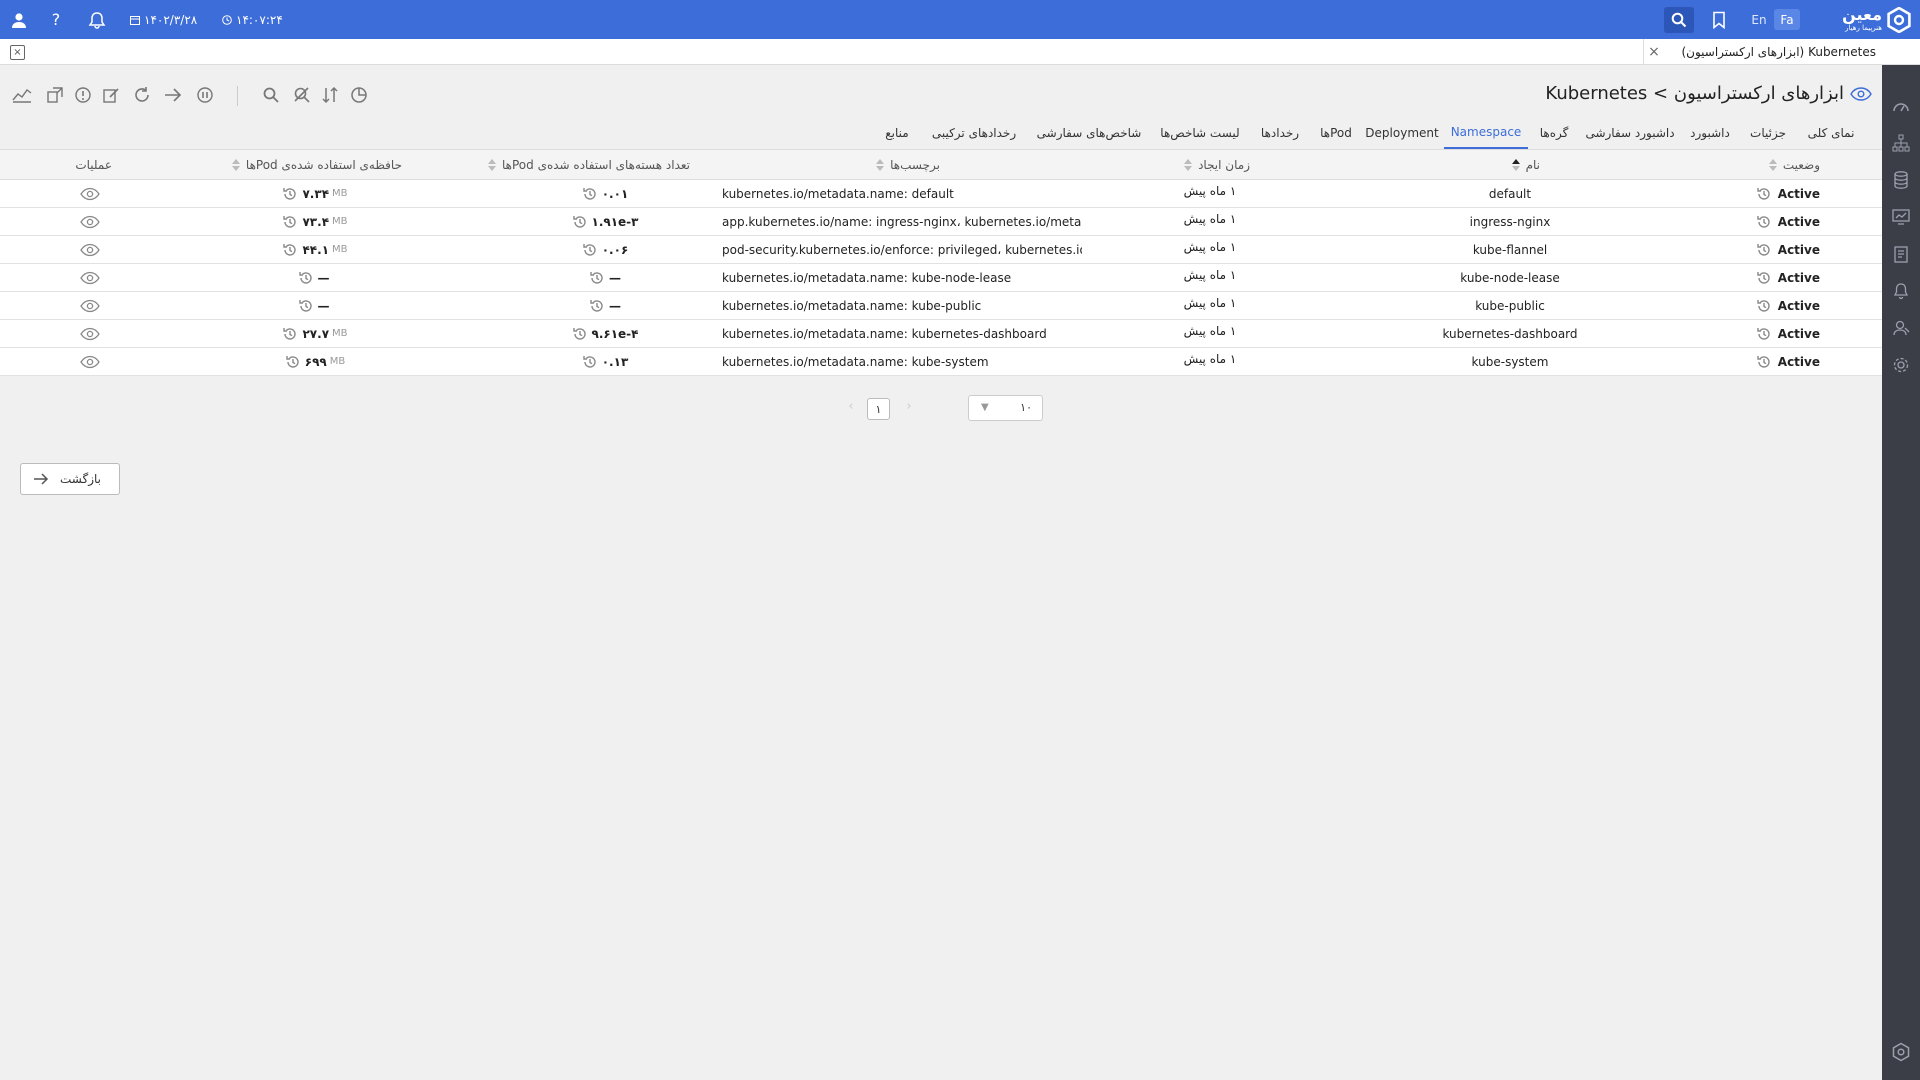 The height and width of the screenshot is (1080, 1920). I want to click on tab-namespace: Namespace, so click(1486, 132).